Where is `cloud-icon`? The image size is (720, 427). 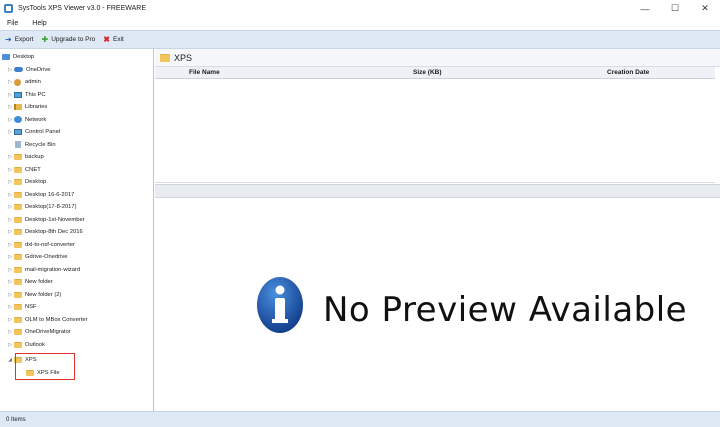
cloud-icon is located at coordinates (18, 70).